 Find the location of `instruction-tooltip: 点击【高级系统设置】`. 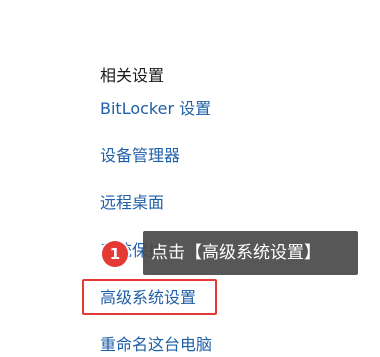

instruction-tooltip: 点击【高级系统设置】 is located at coordinates (250, 253).